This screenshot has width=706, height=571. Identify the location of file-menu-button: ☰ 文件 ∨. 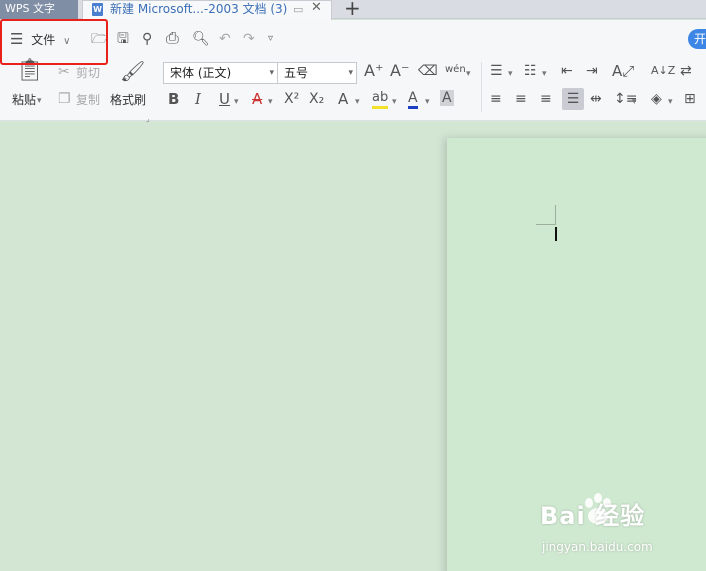
(40, 39).